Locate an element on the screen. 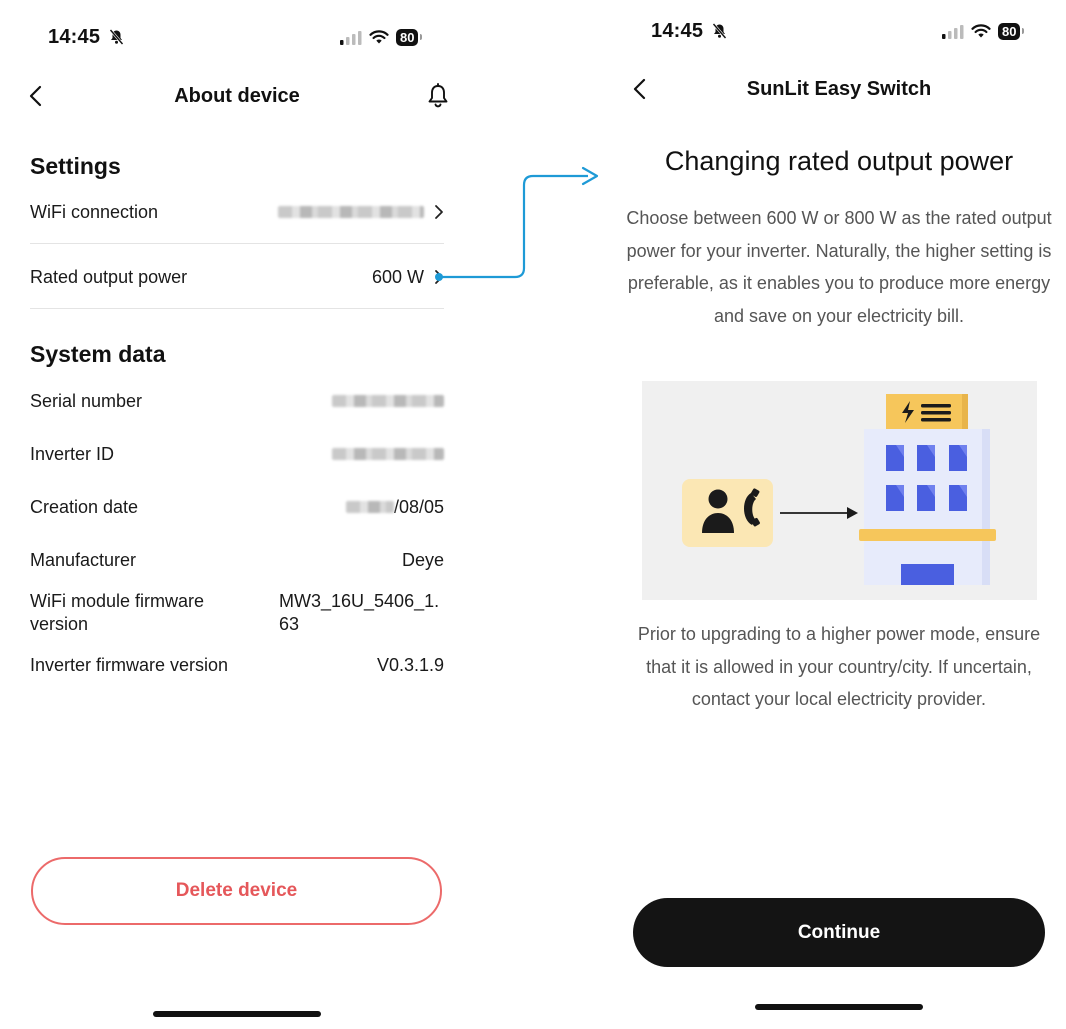 The width and height of the screenshot is (1066, 1029). wifi-connection-label: WiFi connection is located at coordinates (94, 211).